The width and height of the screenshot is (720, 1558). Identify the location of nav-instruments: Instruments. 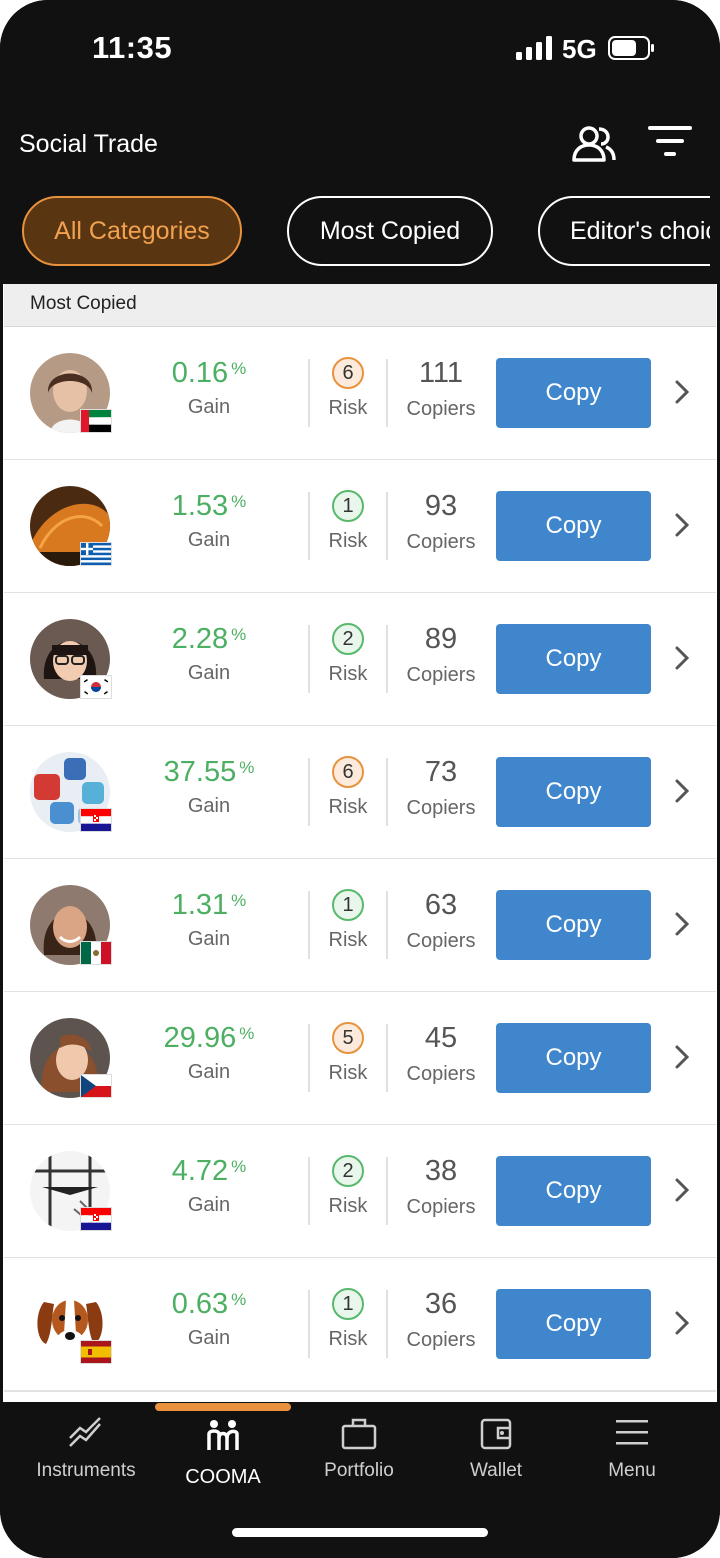
(86, 1457).